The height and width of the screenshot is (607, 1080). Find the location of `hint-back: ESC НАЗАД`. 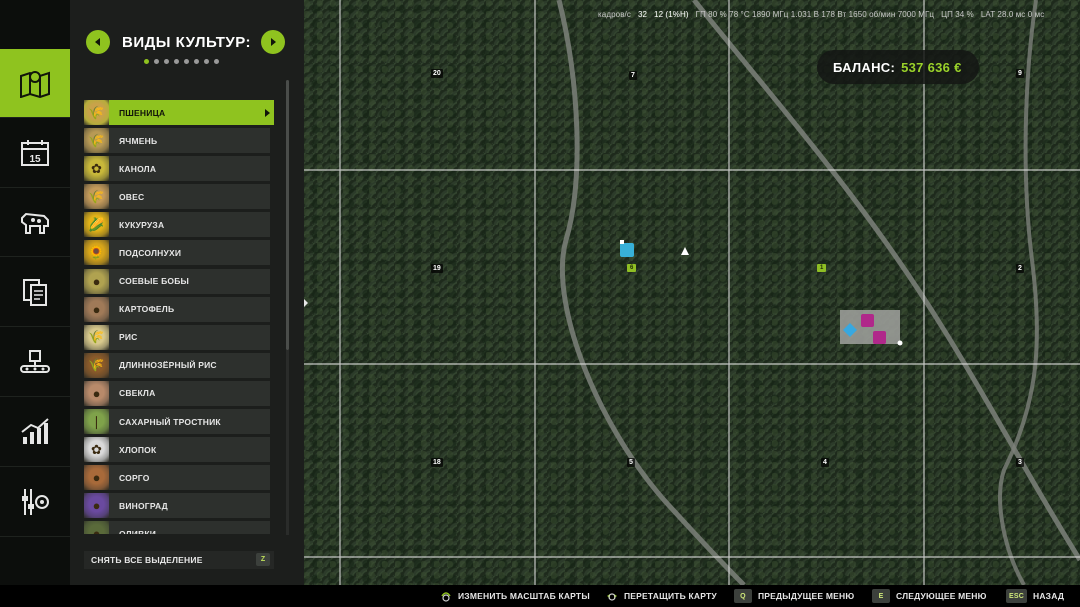

hint-back: ESC НАЗАД is located at coordinates (1035, 596).